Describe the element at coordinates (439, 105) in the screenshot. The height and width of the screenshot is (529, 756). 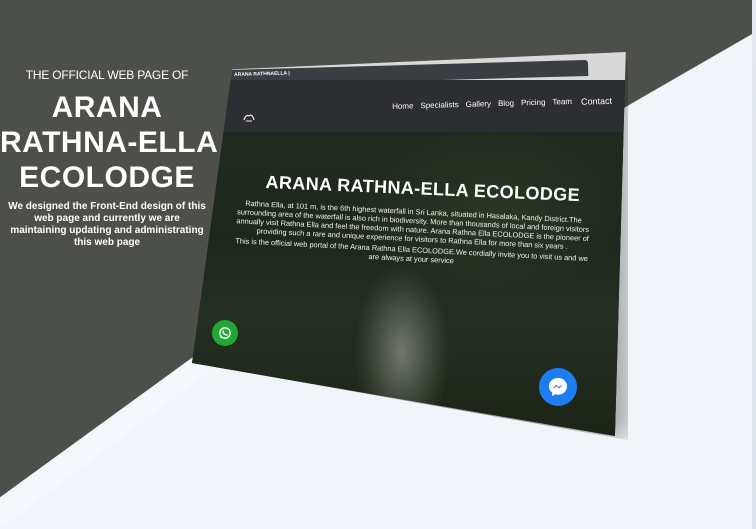
I see `nav-specialists: Specialists` at that location.